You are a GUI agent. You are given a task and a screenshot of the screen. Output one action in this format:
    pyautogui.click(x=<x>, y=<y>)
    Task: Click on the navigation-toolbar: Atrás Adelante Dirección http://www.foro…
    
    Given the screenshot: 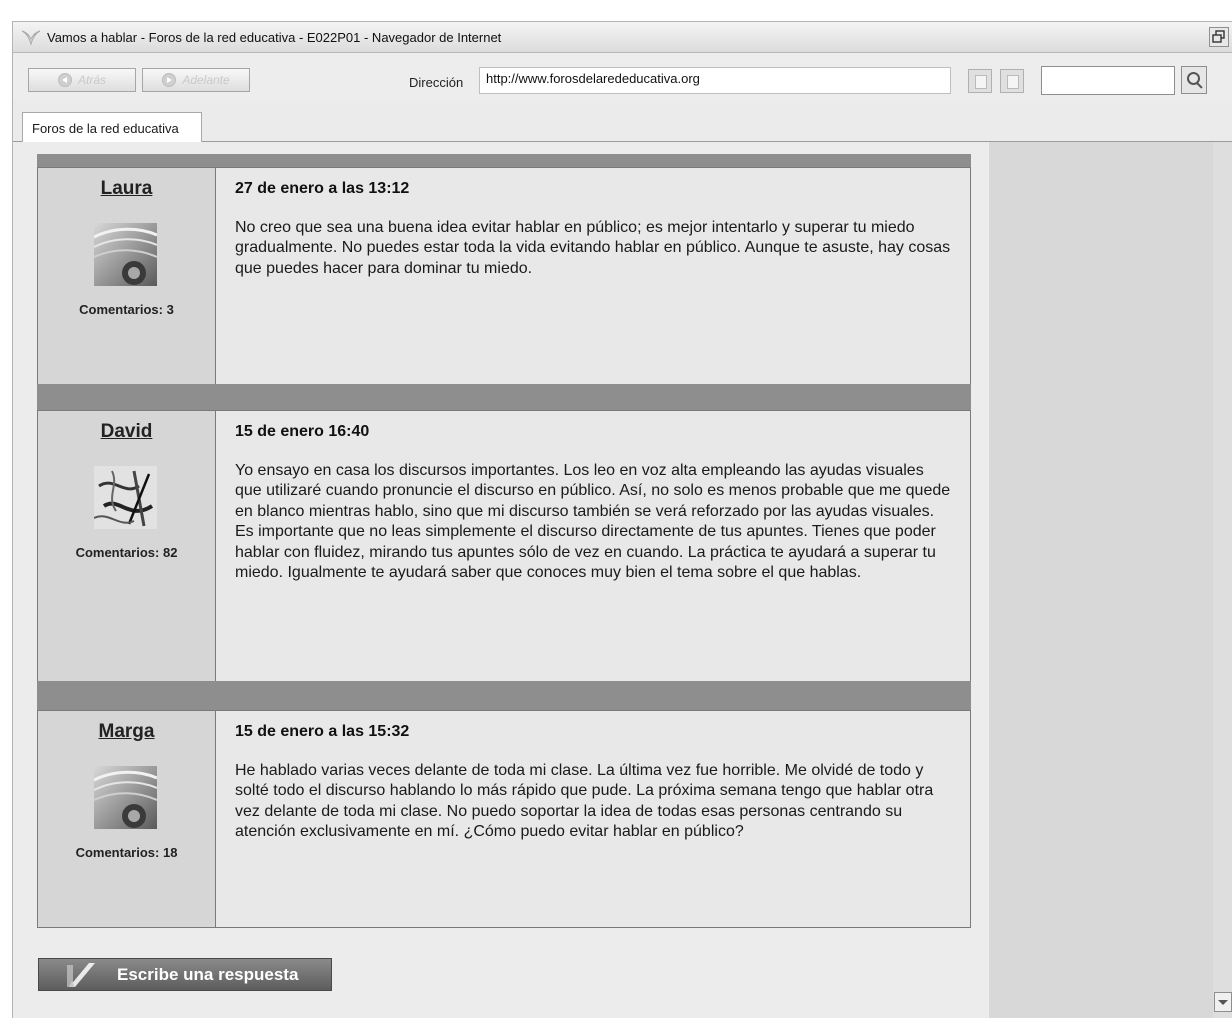 What is the action you would take?
    pyautogui.click(x=622, y=77)
    